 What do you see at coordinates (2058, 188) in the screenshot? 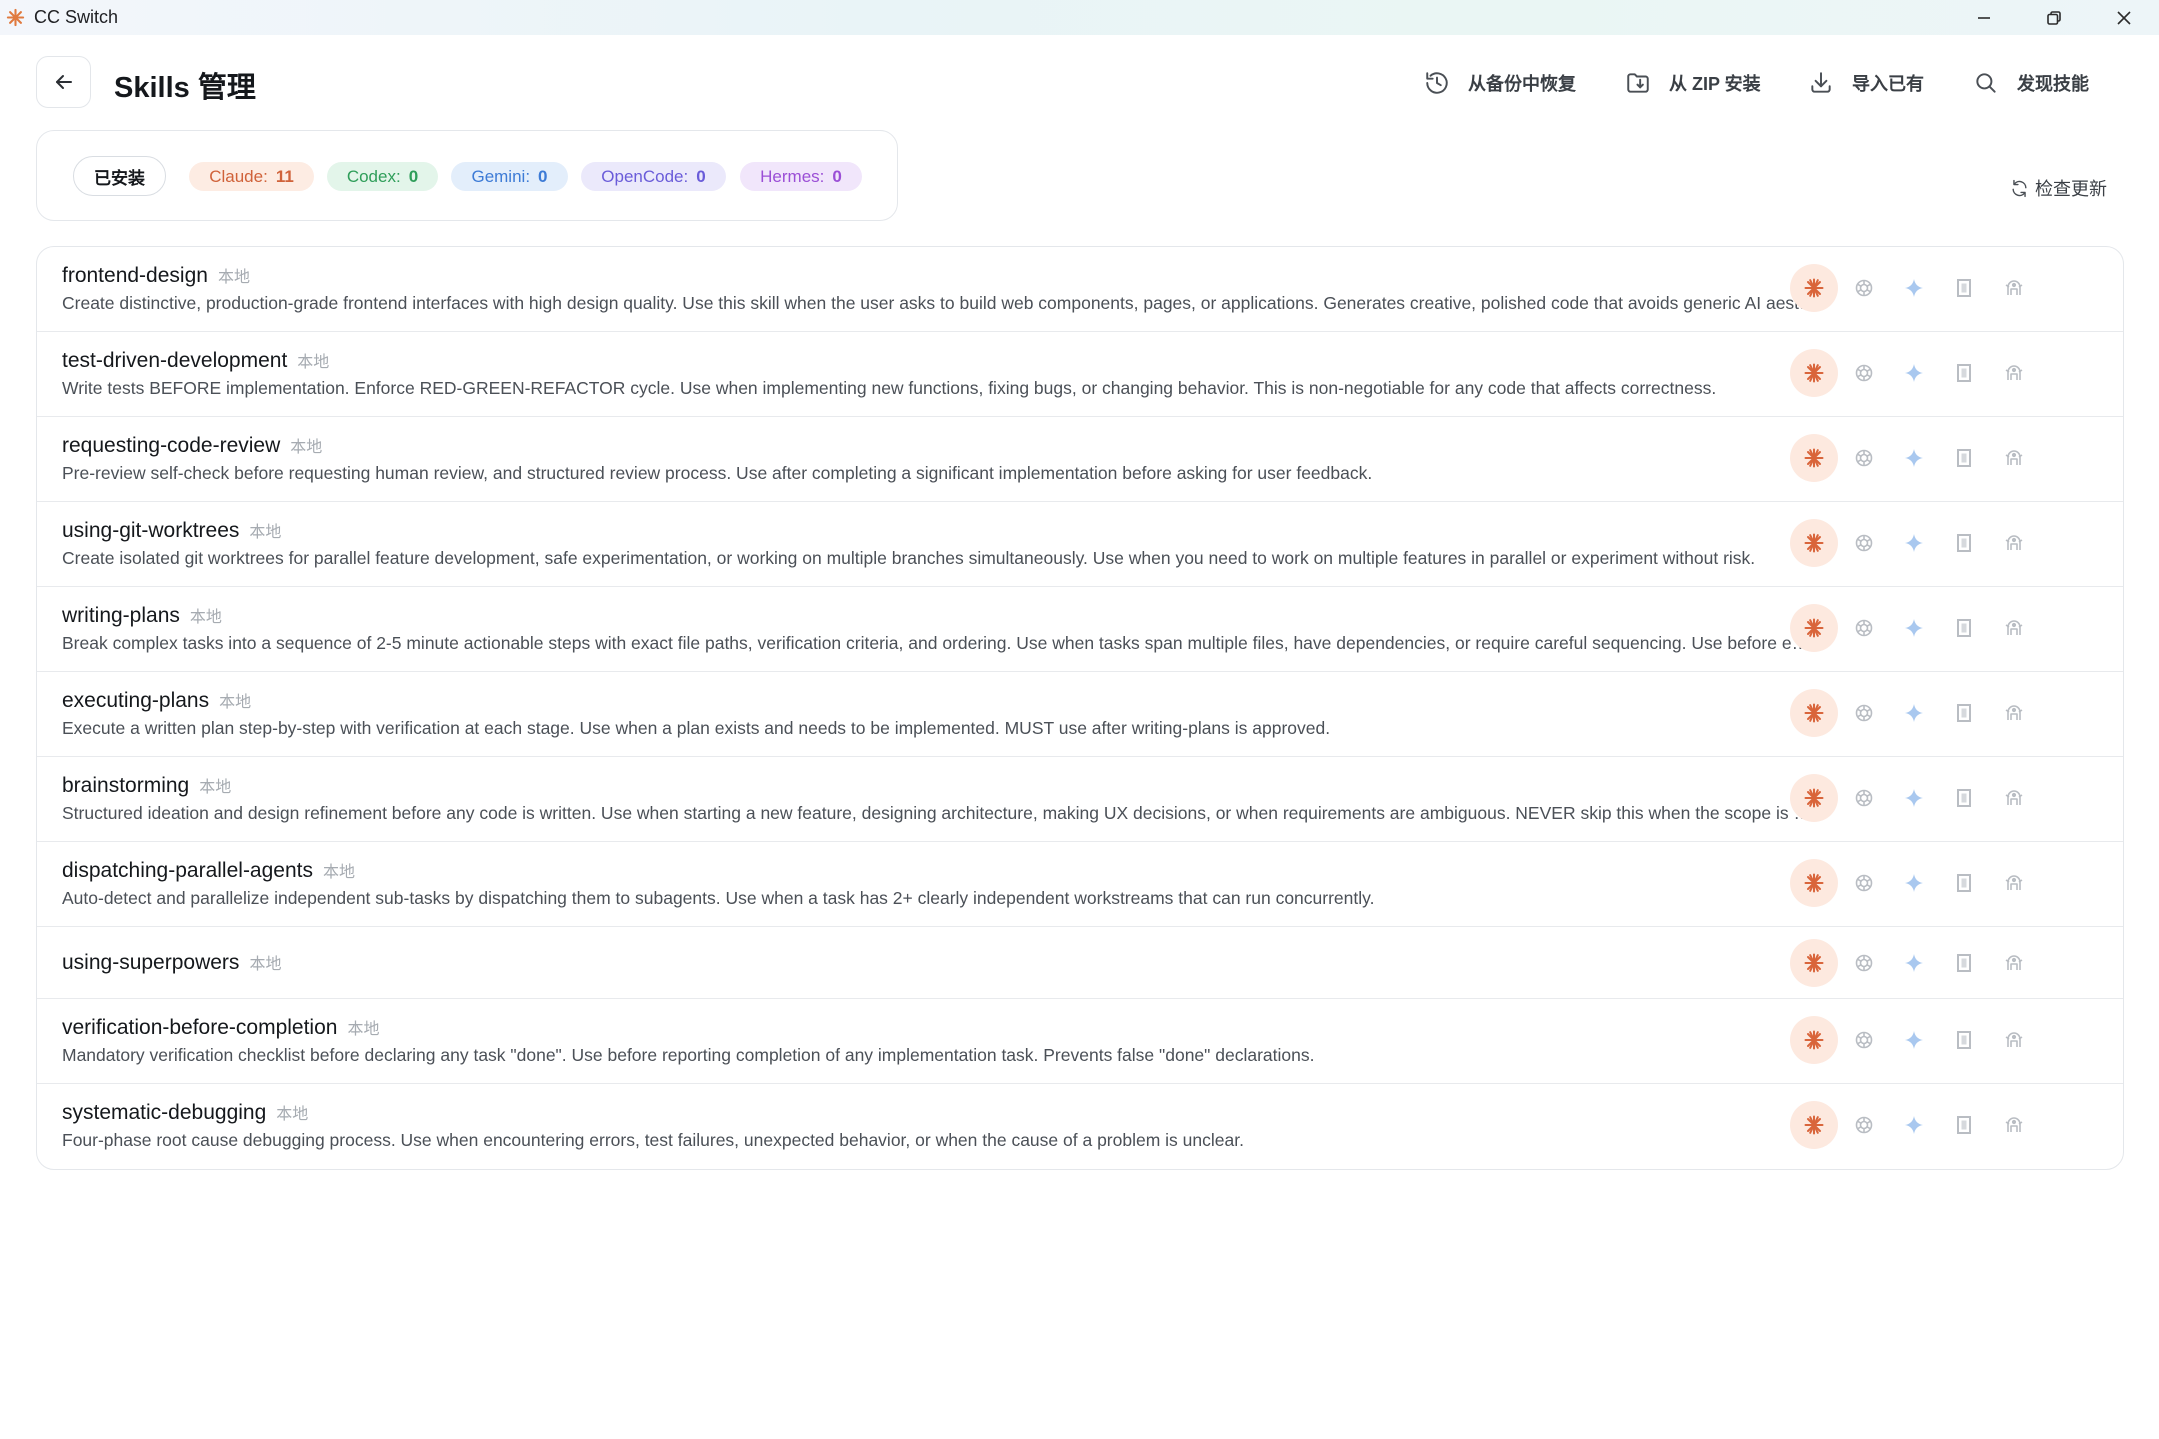
I see `check-updates-button: 检查更新` at bounding box center [2058, 188].